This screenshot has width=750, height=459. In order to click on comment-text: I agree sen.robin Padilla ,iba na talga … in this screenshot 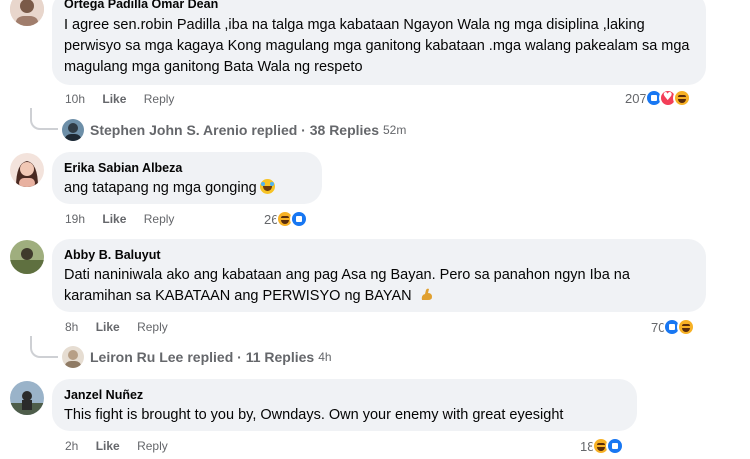, I will do `click(377, 46)`.